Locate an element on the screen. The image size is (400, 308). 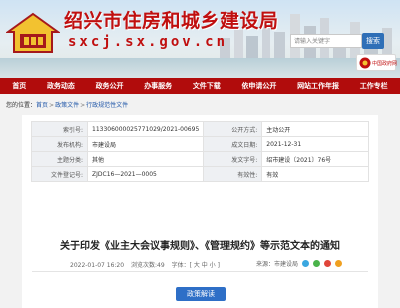
disclosure-method-label: 公开方式: is located at coordinates (233, 129).